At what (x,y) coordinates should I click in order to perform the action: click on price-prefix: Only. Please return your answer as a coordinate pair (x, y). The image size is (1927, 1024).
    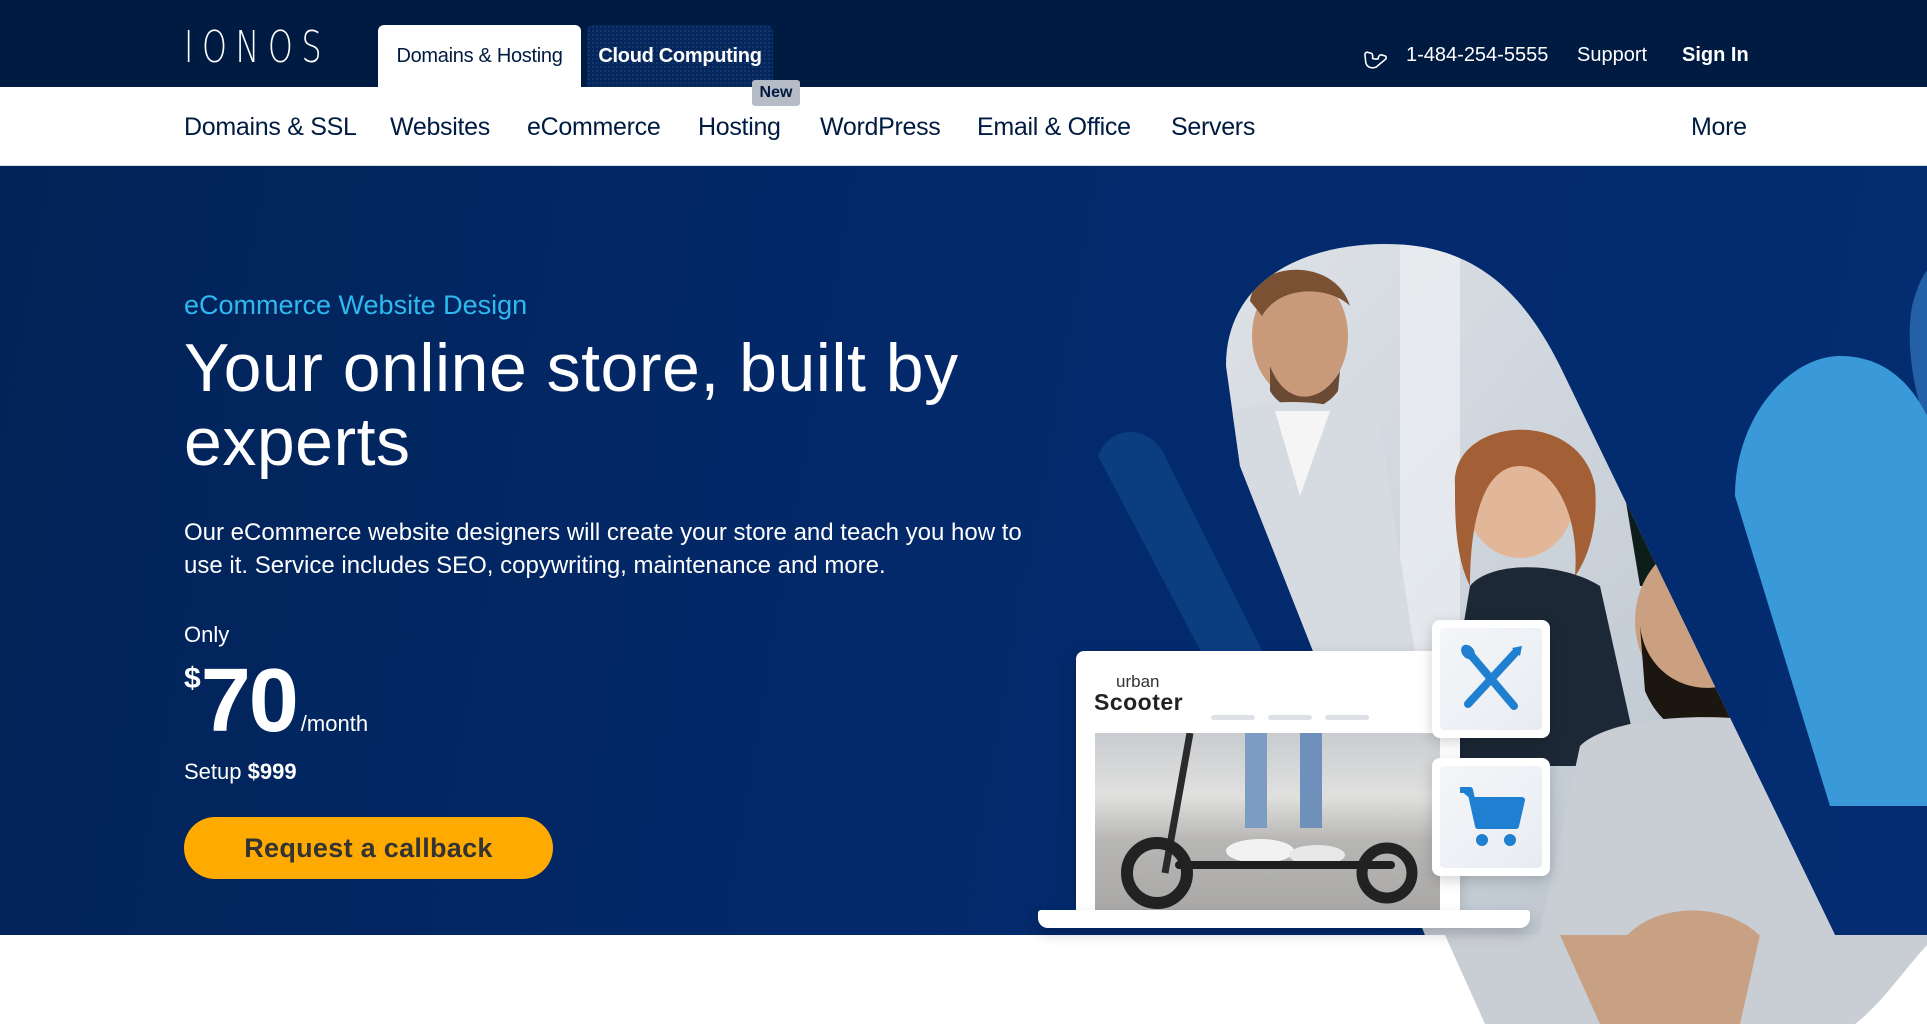
    Looking at the image, I should click on (207, 634).